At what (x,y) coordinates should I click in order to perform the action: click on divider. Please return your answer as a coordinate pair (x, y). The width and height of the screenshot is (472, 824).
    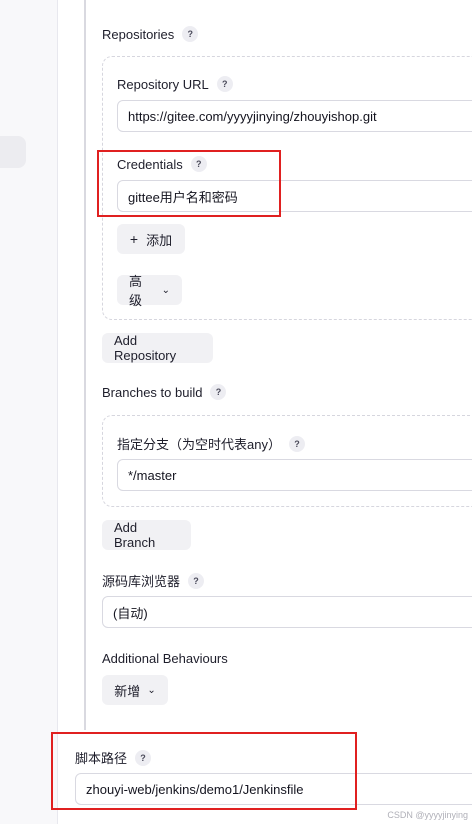
    Looking at the image, I should click on (57, 412).